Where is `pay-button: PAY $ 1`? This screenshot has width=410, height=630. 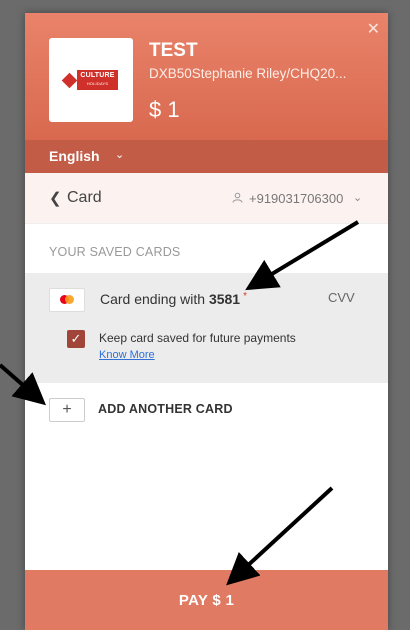
pay-button: PAY $ 1 is located at coordinates (206, 600).